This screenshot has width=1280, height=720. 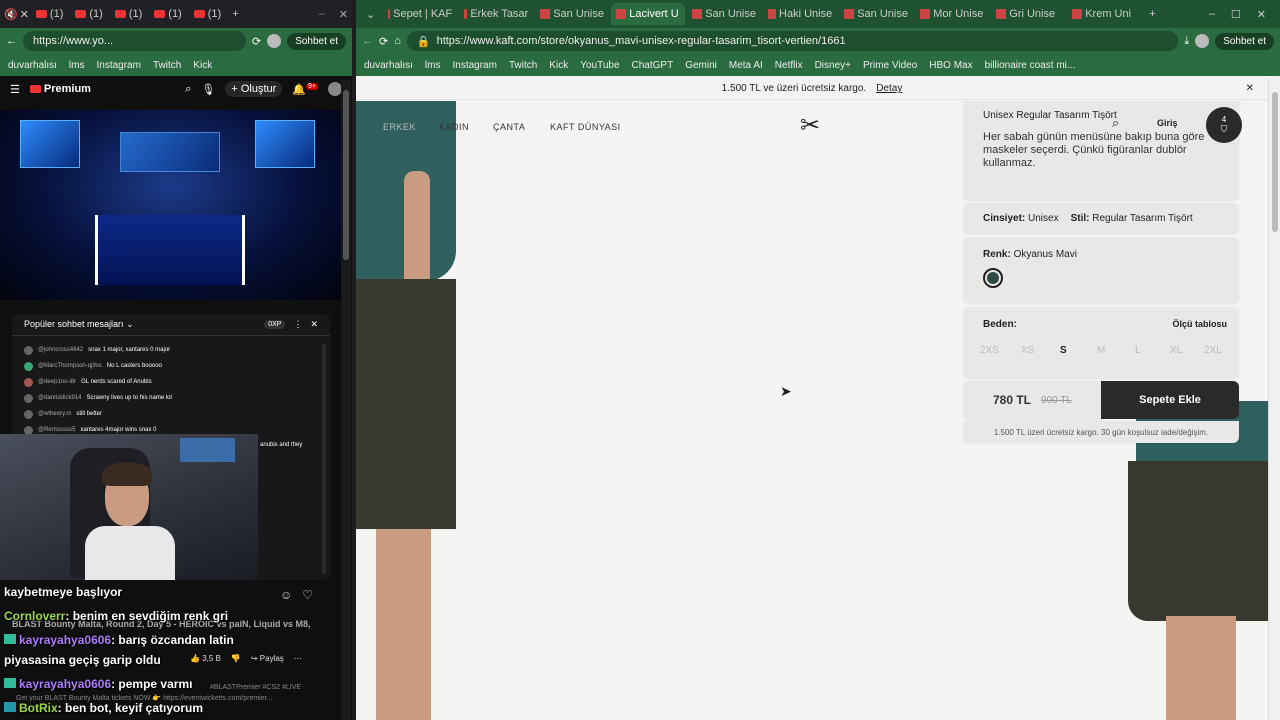 I want to click on bookmark-item: Prime Video, so click(x=890, y=65).